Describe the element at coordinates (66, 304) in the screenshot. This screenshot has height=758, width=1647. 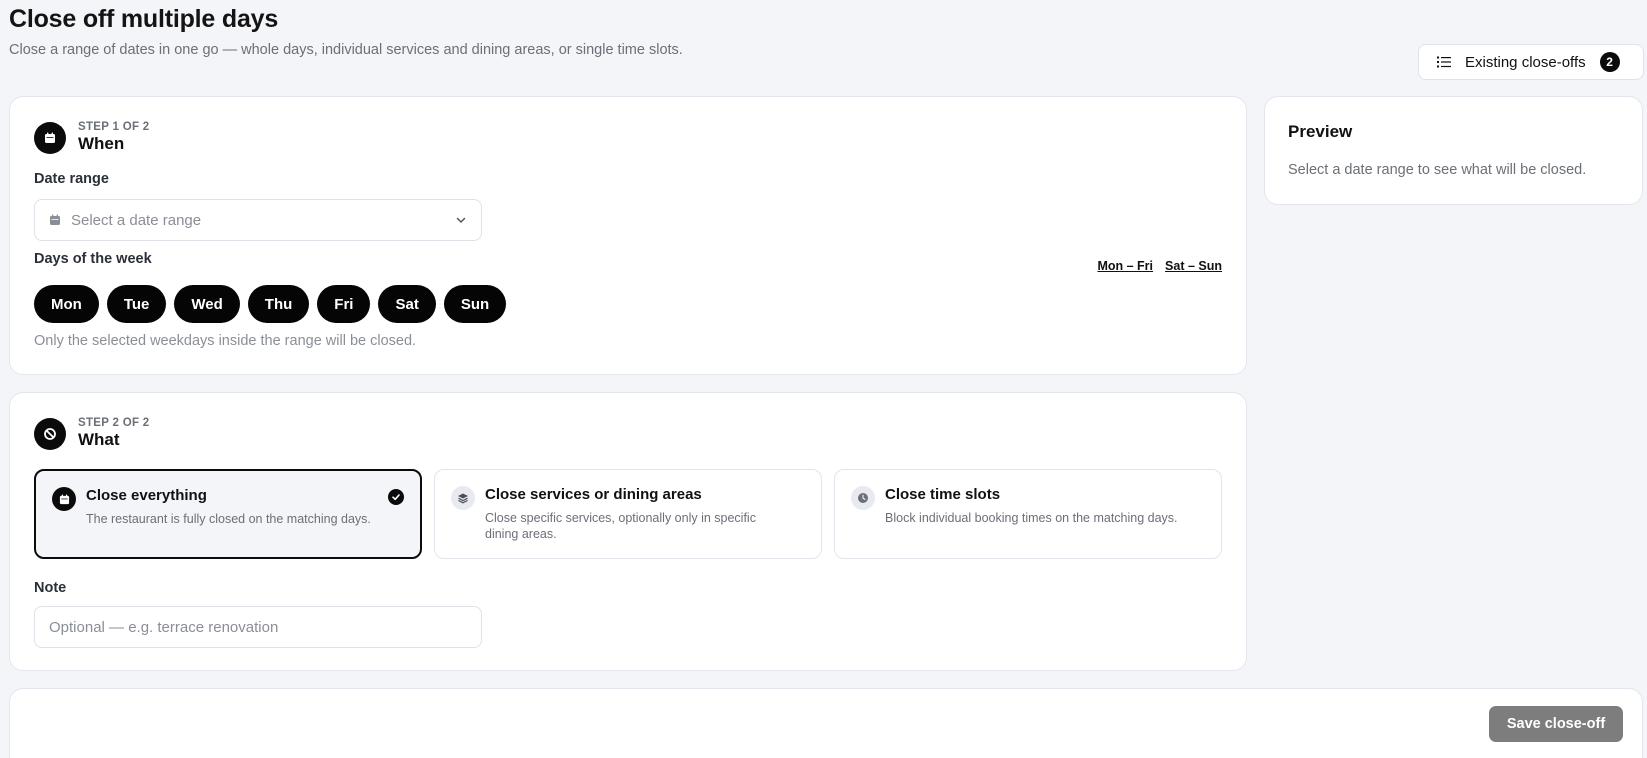
I see `day-toggle-mon: Mon` at that location.